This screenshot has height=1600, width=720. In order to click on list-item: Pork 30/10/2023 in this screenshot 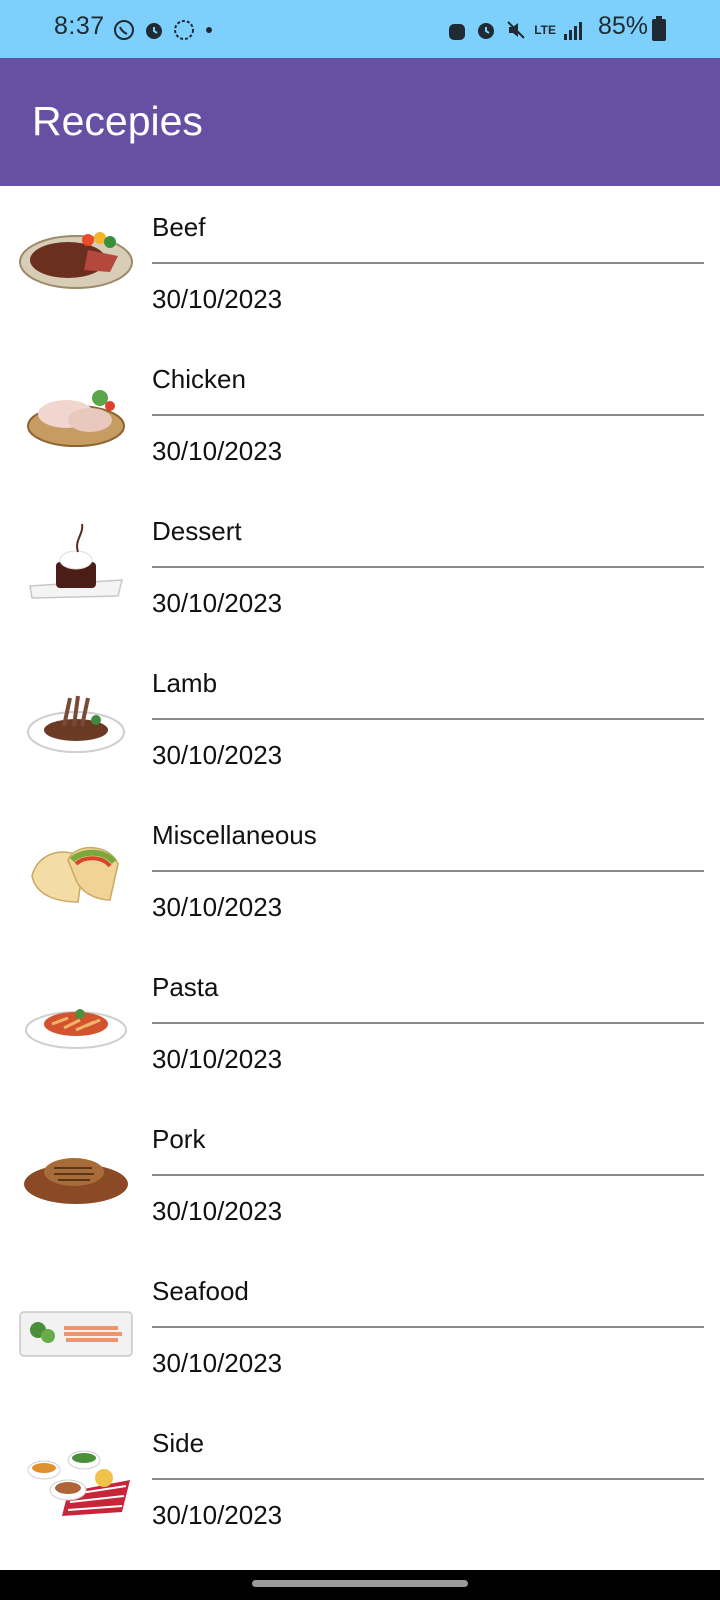, I will do `click(360, 1174)`.